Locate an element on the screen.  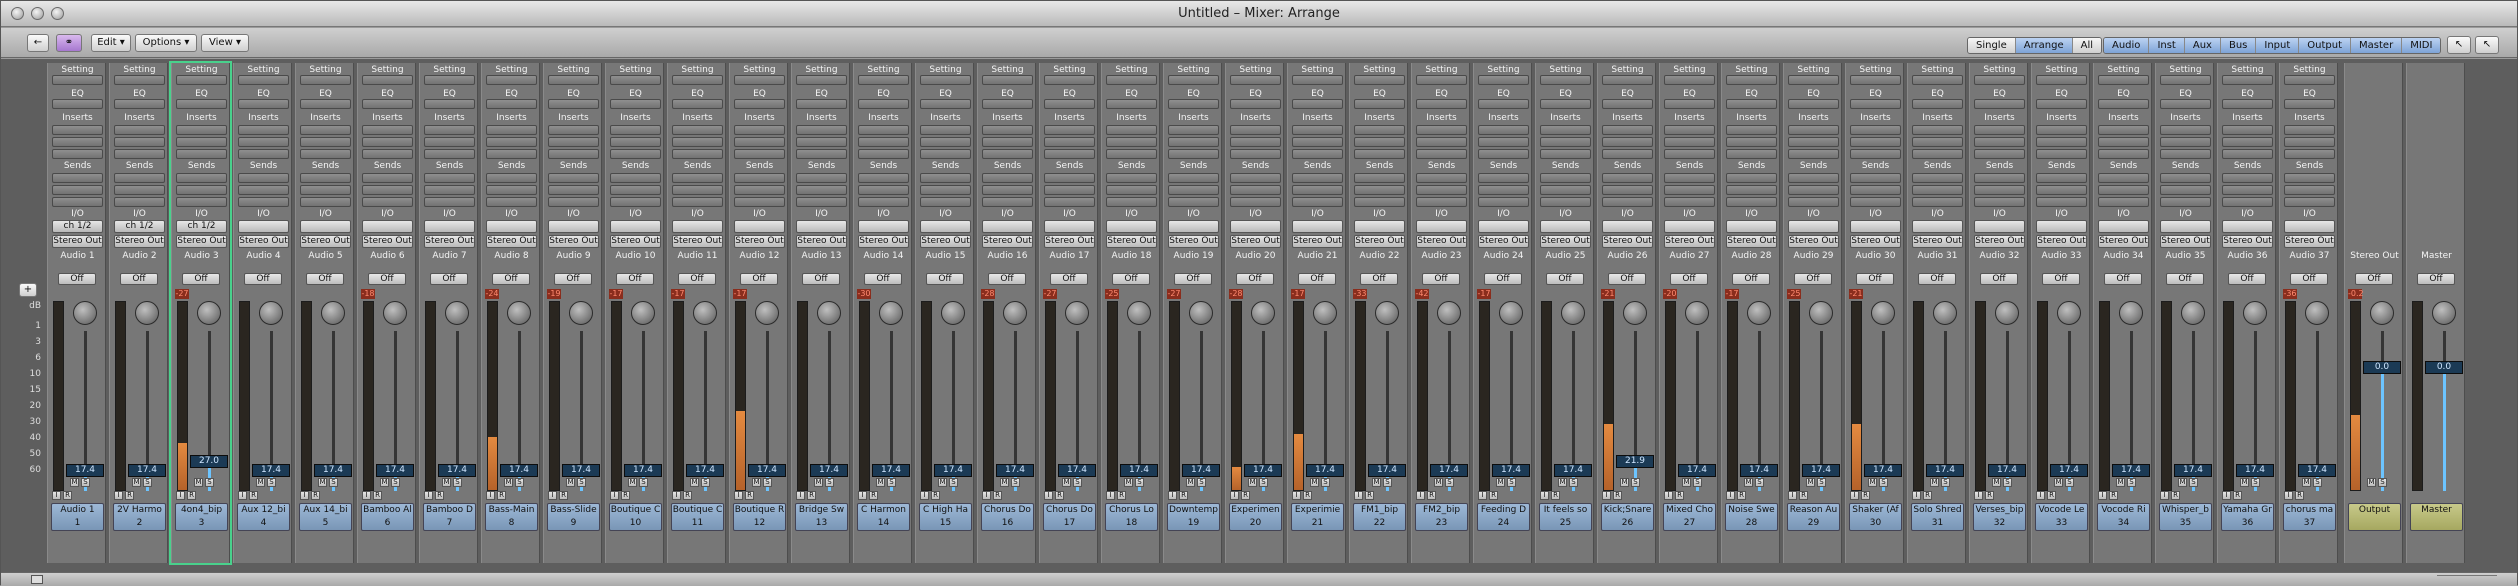
channel-name: Yamaha Gr 36 is located at coordinates (2247, 517).